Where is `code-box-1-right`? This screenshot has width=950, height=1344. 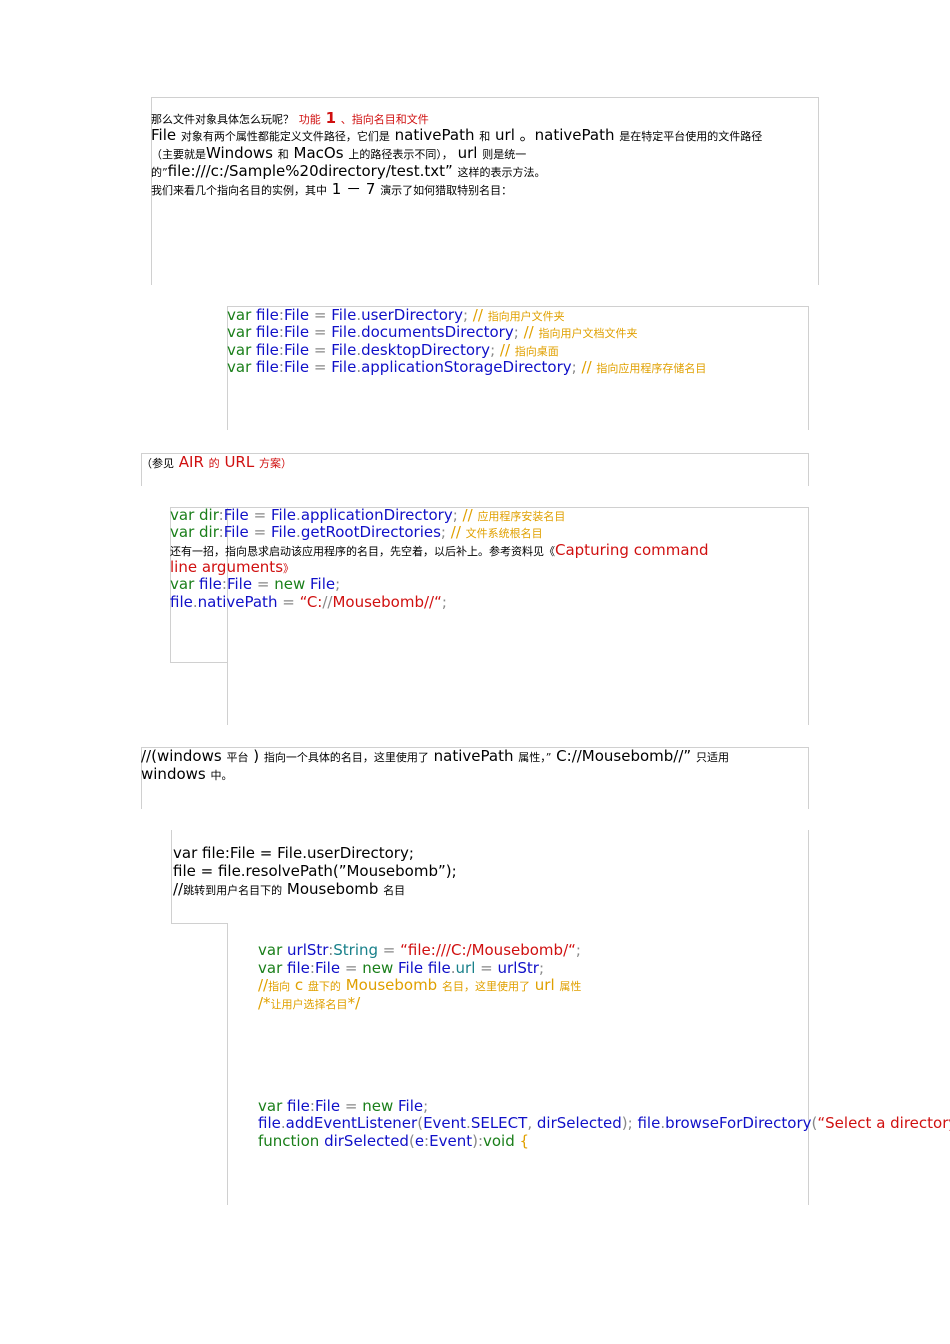
code-box-1-right is located at coordinates (808, 368).